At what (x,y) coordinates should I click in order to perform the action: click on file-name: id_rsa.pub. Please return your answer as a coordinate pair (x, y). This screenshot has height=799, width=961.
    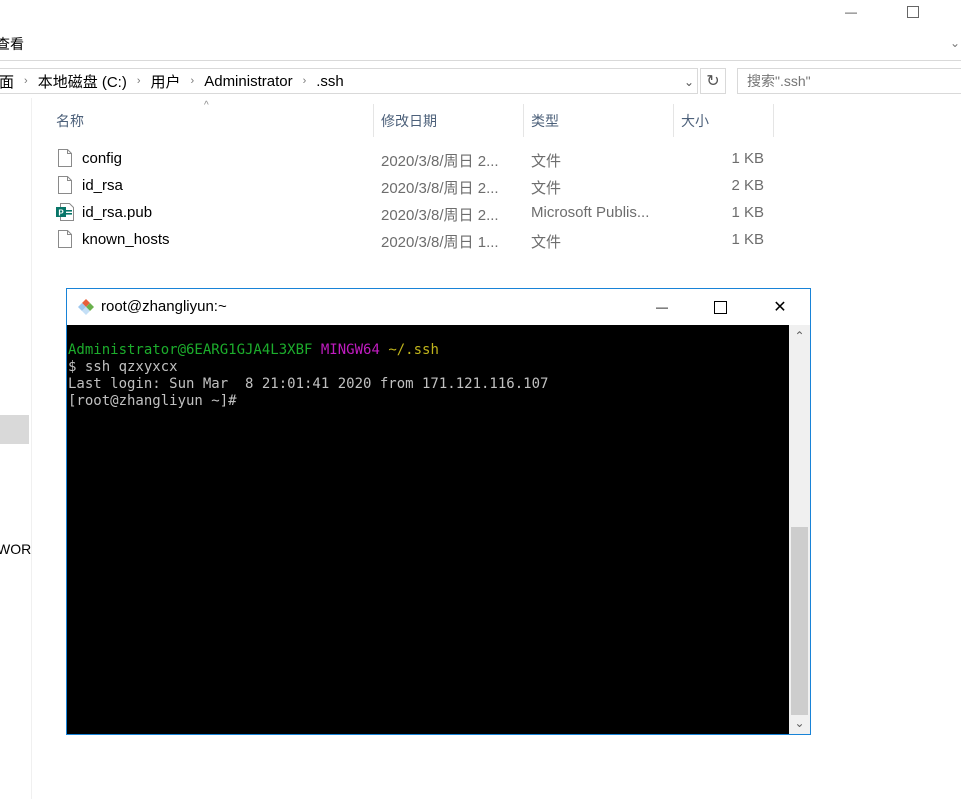
    Looking at the image, I should click on (117, 212).